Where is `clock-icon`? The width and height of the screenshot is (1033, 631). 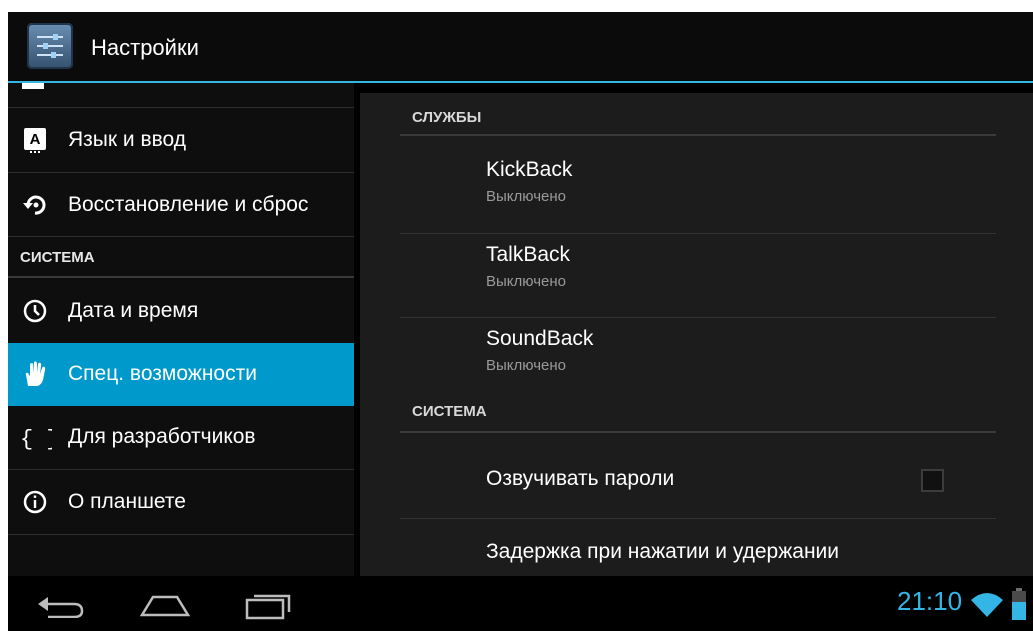 clock-icon is located at coordinates (35, 311).